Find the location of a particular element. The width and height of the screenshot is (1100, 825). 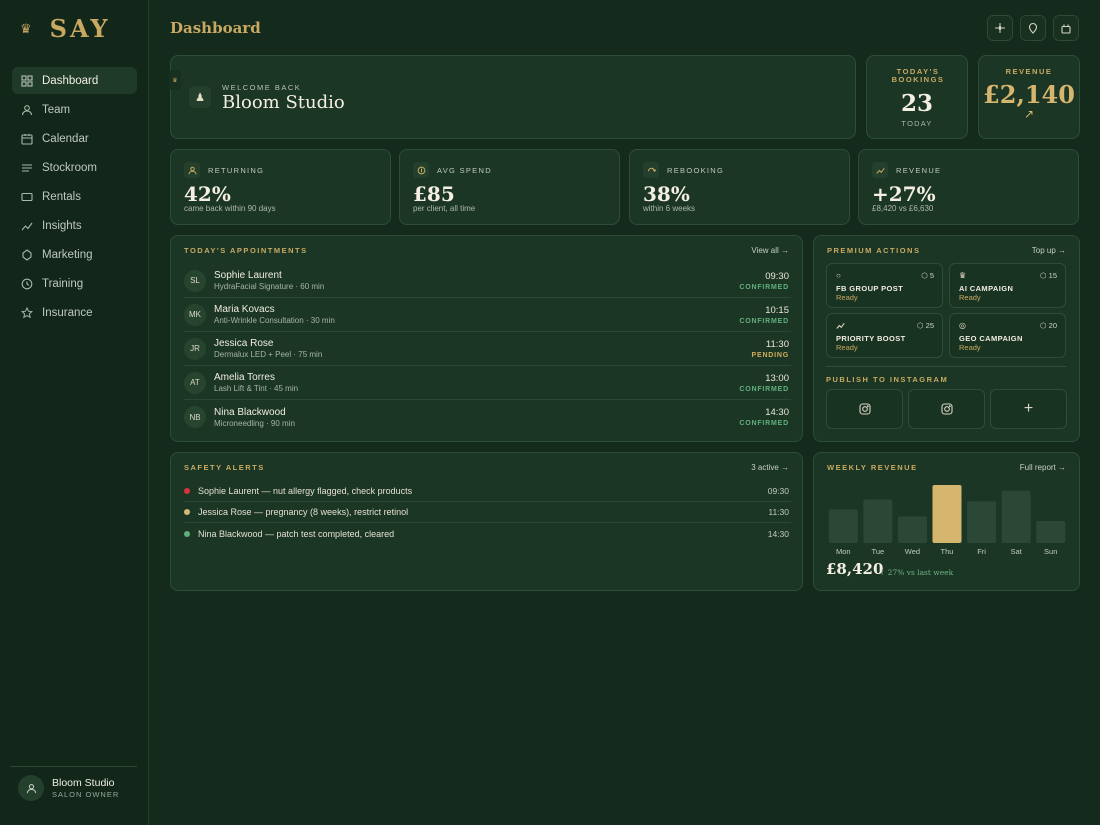

x-tick-wed: Wed is located at coordinates (912, 551).